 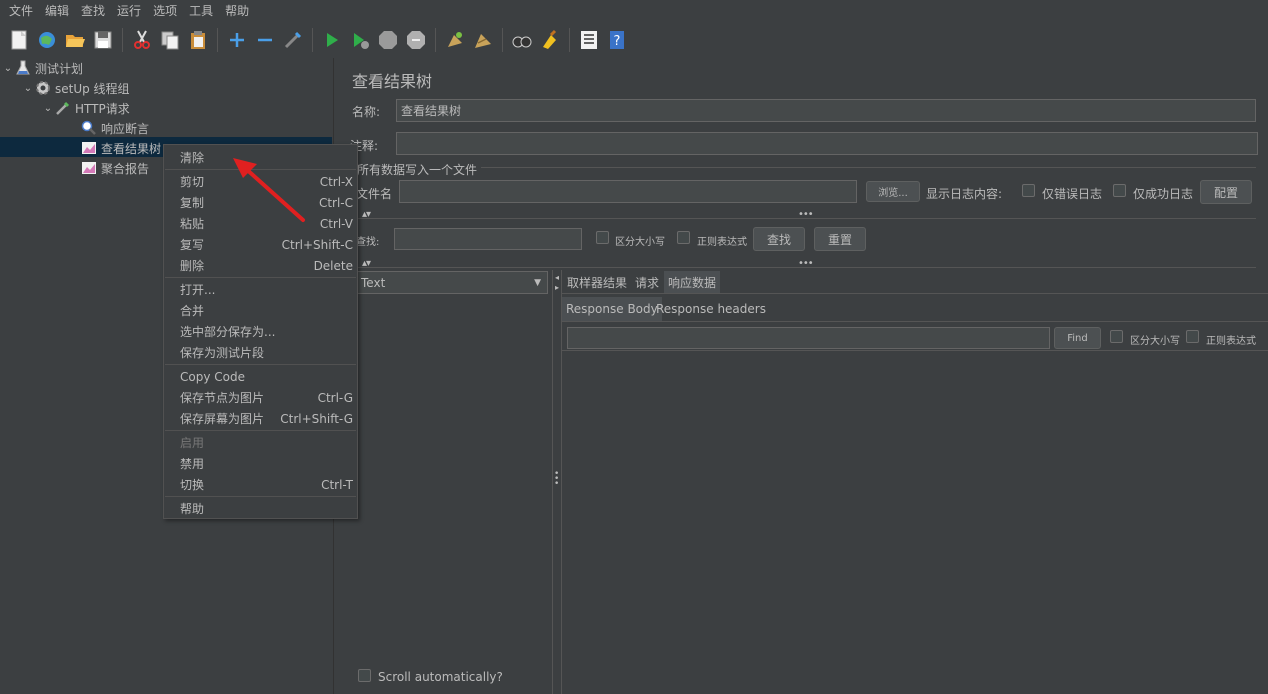 What do you see at coordinates (1226, 192) in the screenshot?
I see `configure-button: 配置` at bounding box center [1226, 192].